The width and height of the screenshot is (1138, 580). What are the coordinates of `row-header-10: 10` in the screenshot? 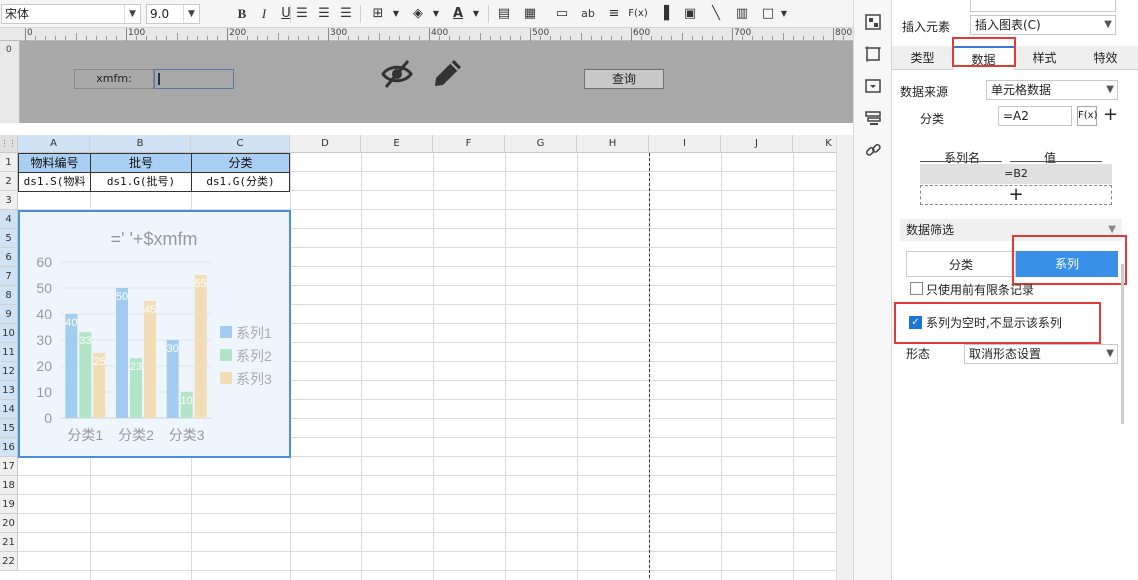 It's located at (9, 333).